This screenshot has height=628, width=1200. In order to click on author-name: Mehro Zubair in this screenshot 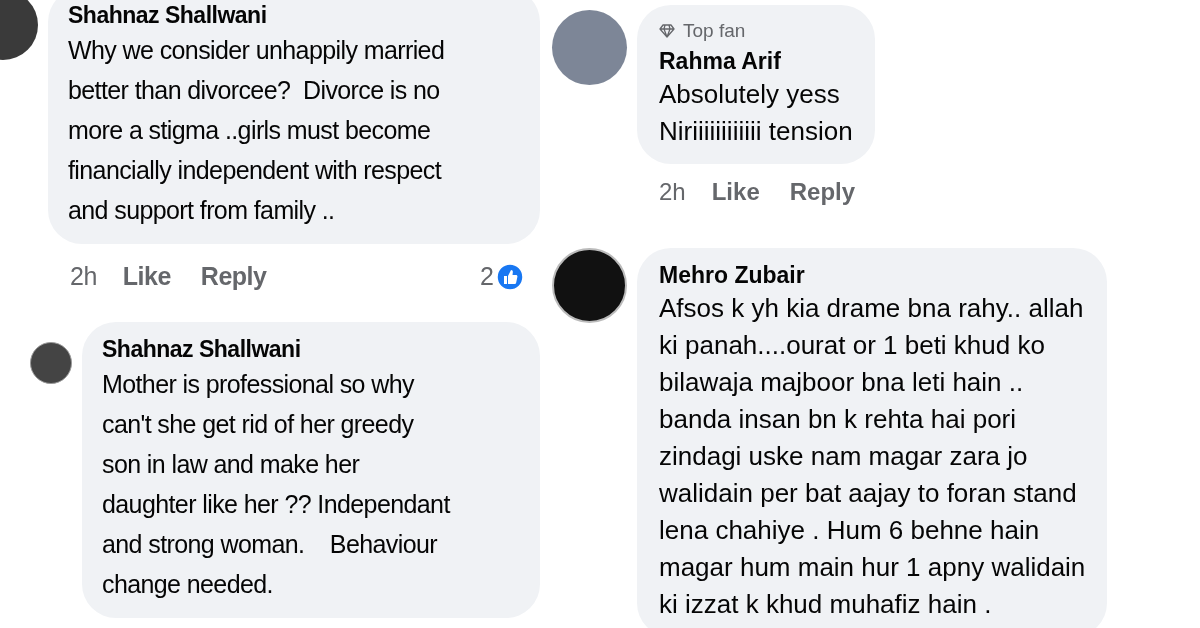, I will do `click(872, 274)`.